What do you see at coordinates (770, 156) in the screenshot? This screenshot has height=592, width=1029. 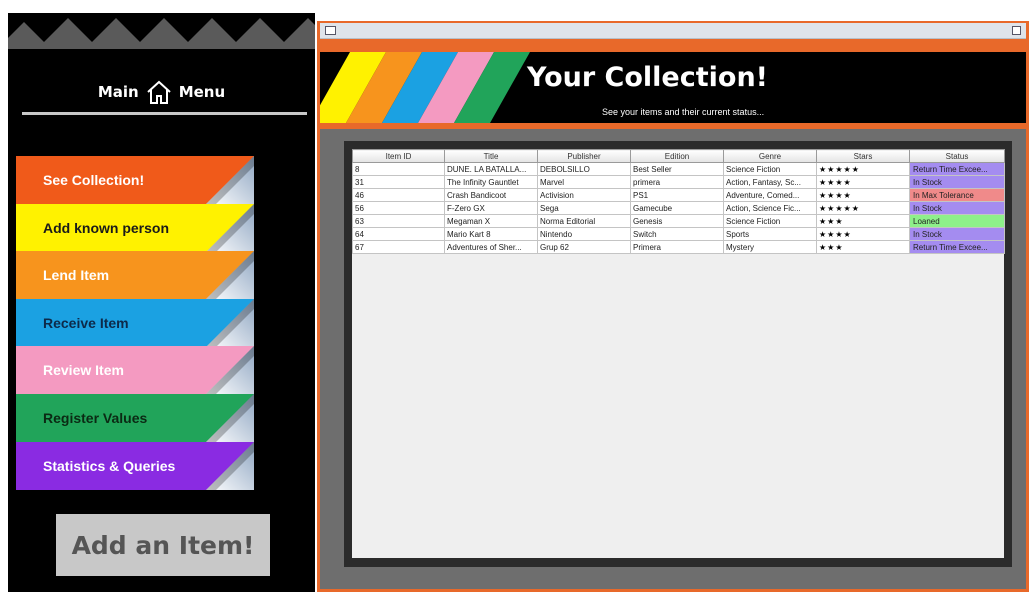 I see `column-header: Genre` at bounding box center [770, 156].